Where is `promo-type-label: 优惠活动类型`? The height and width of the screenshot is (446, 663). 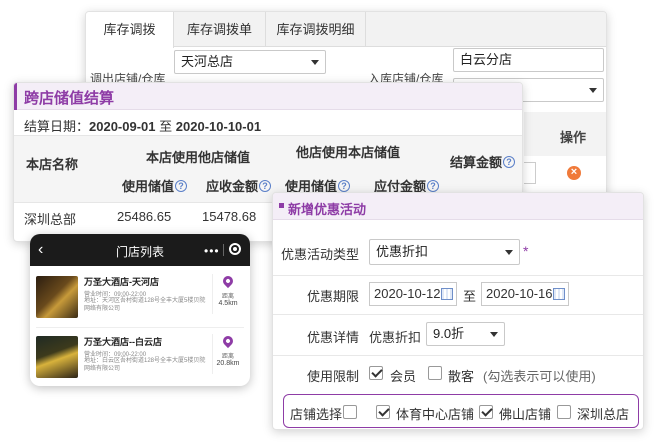
promo-type-label: 优惠活动类型 is located at coordinates (319, 254).